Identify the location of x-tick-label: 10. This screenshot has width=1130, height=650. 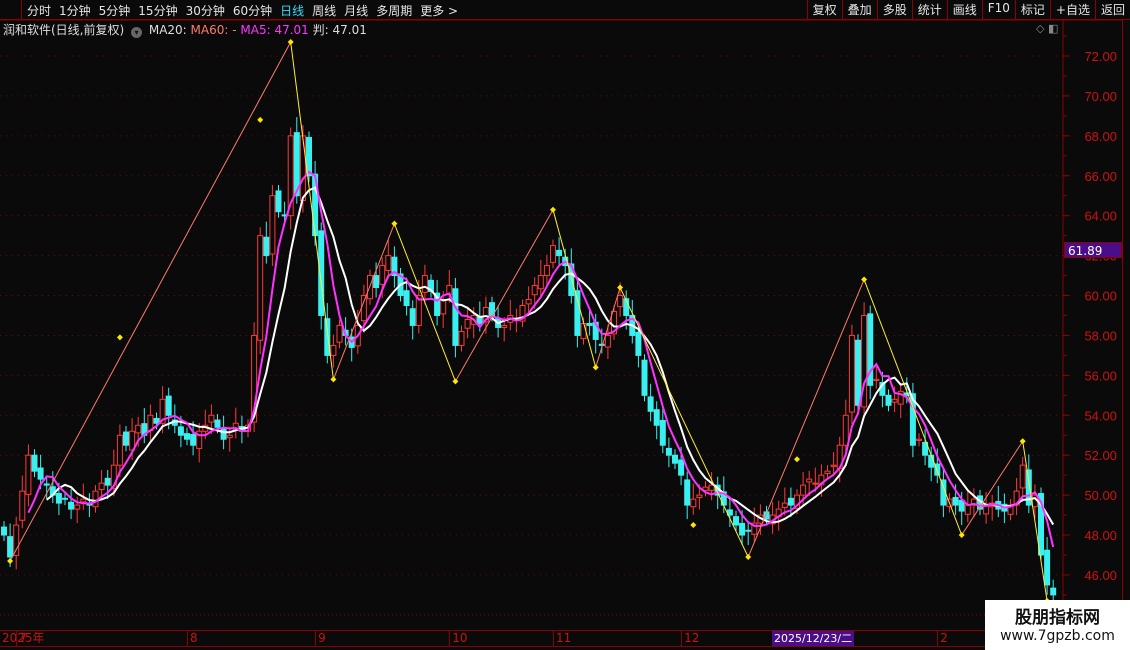
(458, 638).